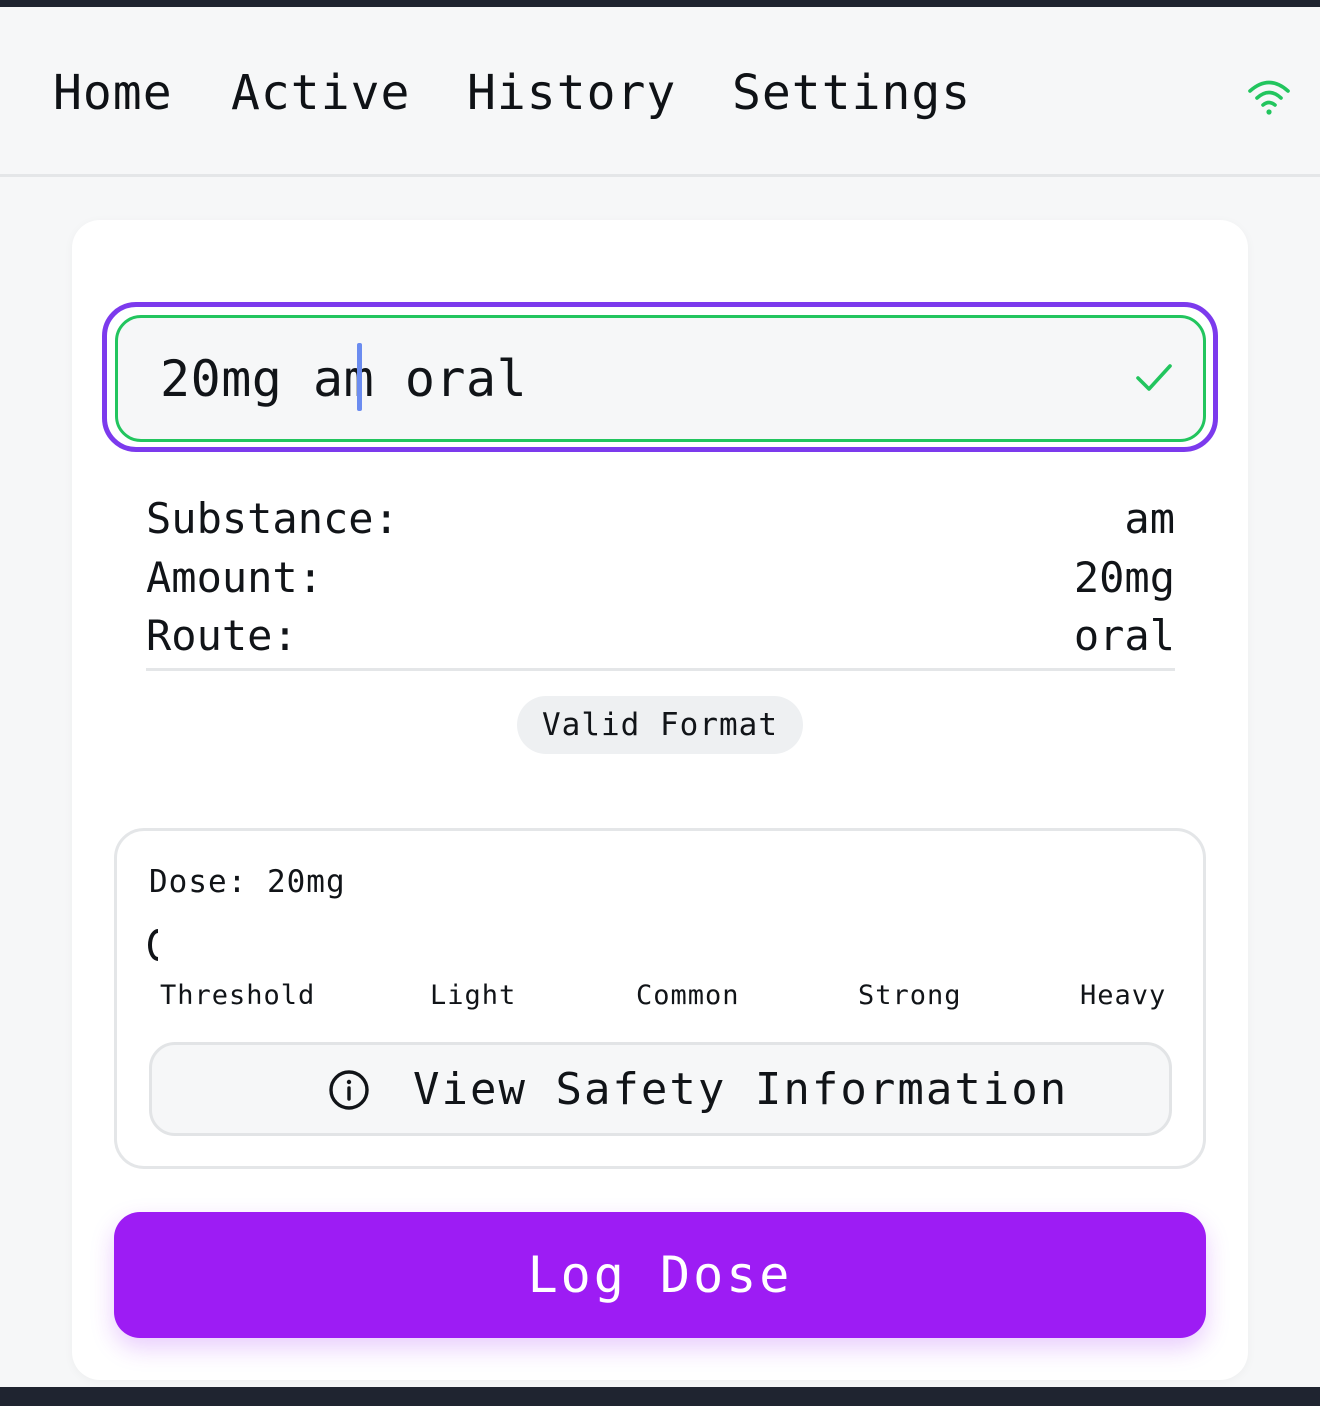 This screenshot has height=1406, width=1320. Describe the element at coordinates (343, 379) in the screenshot. I see `dose-input-value: 20mg am oral` at that location.